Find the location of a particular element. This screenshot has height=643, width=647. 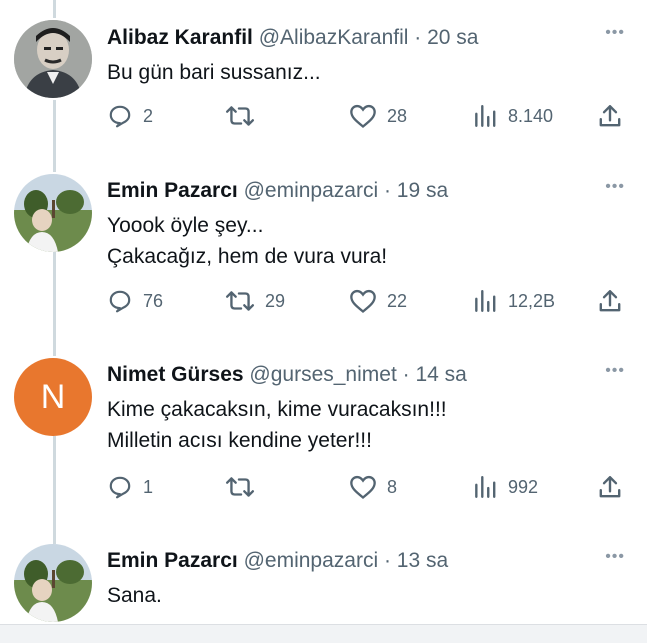

tweet-text-line: Milletin acısı kendine yeter!!! is located at coordinates (239, 440).